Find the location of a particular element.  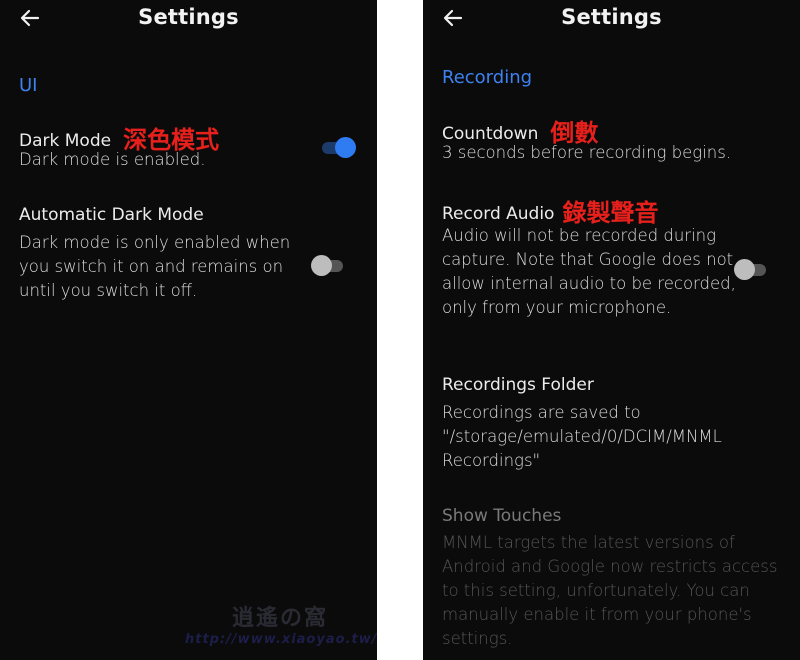

setting-title: Automatic Dark Mode is located at coordinates (111, 215).